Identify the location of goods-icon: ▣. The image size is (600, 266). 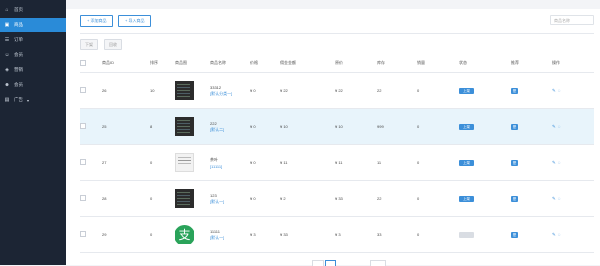
(7, 25).